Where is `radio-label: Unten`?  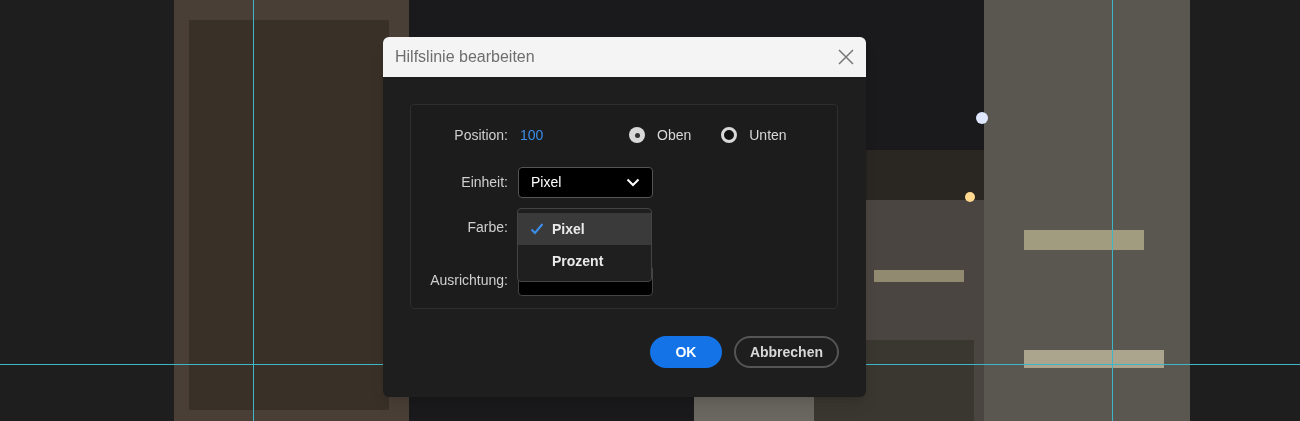
radio-label: Unten is located at coordinates (768, 135).